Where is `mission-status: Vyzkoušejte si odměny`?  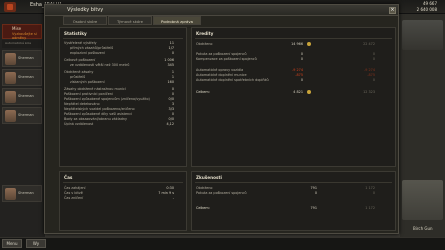
mission-status: Vyzkoušejte si odměny is located at coordinates (24, 36).